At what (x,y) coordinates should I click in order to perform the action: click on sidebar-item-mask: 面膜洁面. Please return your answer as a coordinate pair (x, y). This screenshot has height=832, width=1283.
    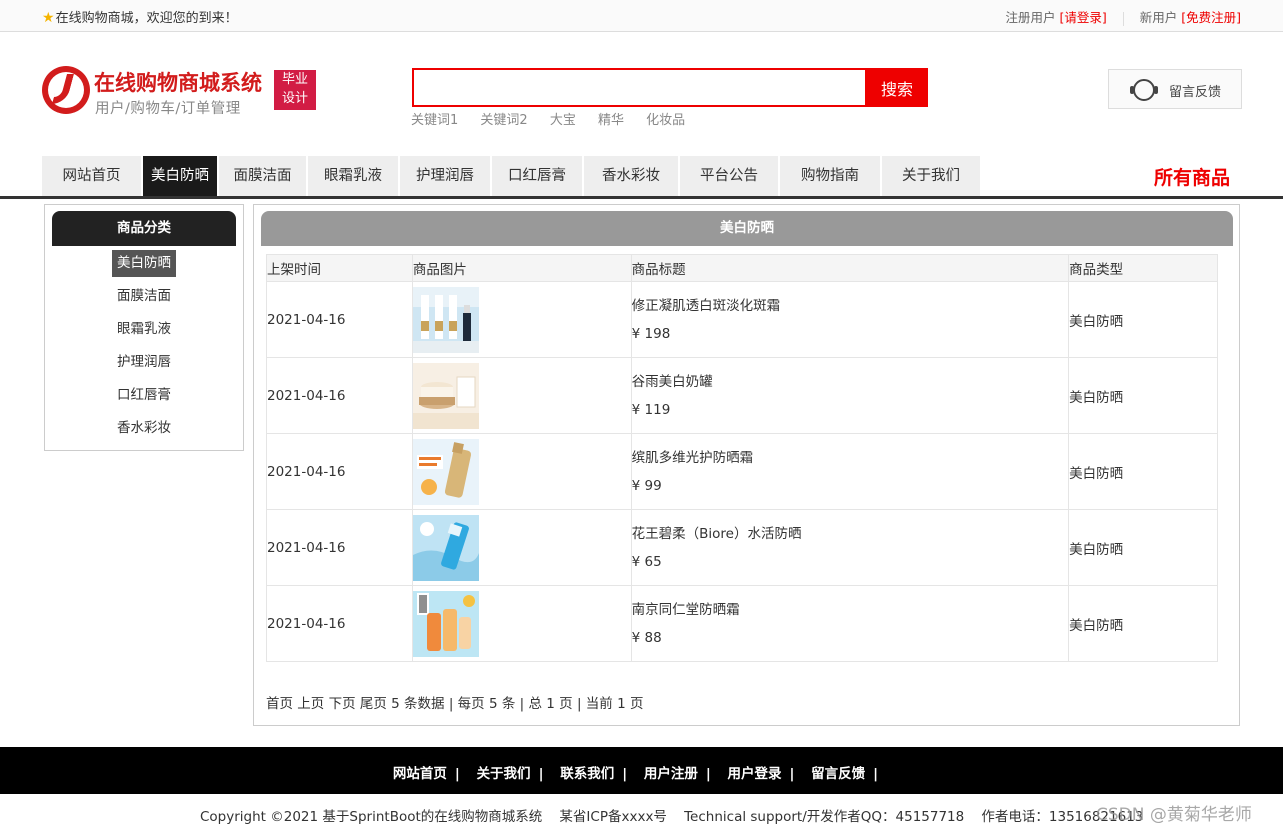
    Looking at the image, I should click on (144, 296).